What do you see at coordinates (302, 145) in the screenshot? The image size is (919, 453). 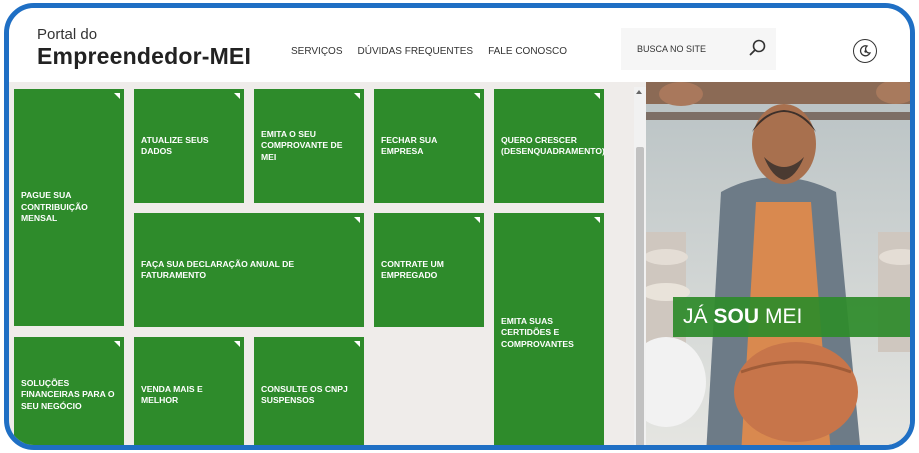 I see `tile-label: EMITA O SEU COMPROVANTE DE MEI` at bounding box center [302, 145].